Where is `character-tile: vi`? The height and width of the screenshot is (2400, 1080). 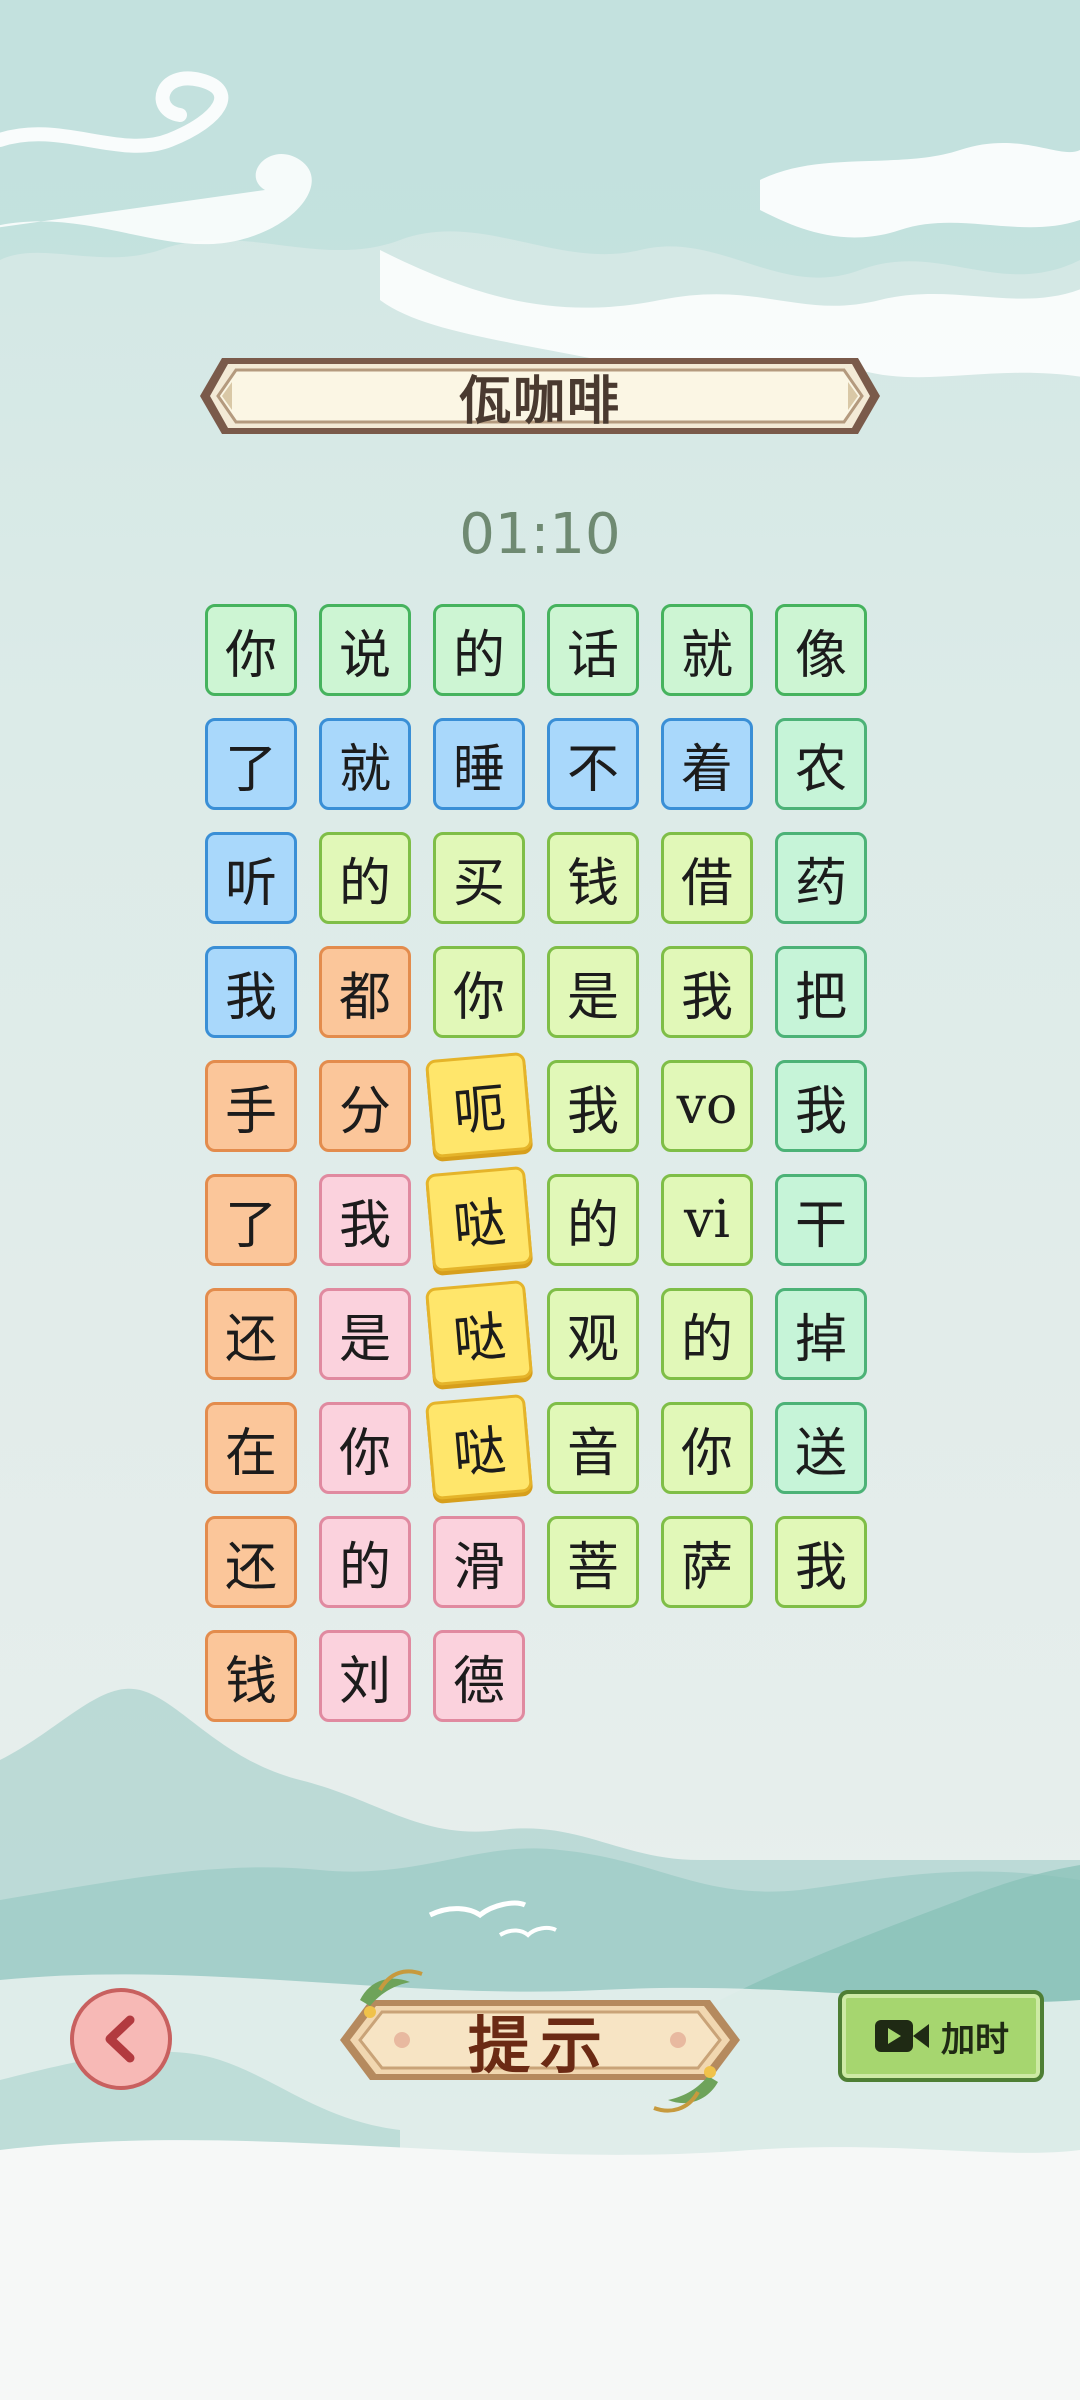
character-tile: vi is located at coordinates (707, 1220).